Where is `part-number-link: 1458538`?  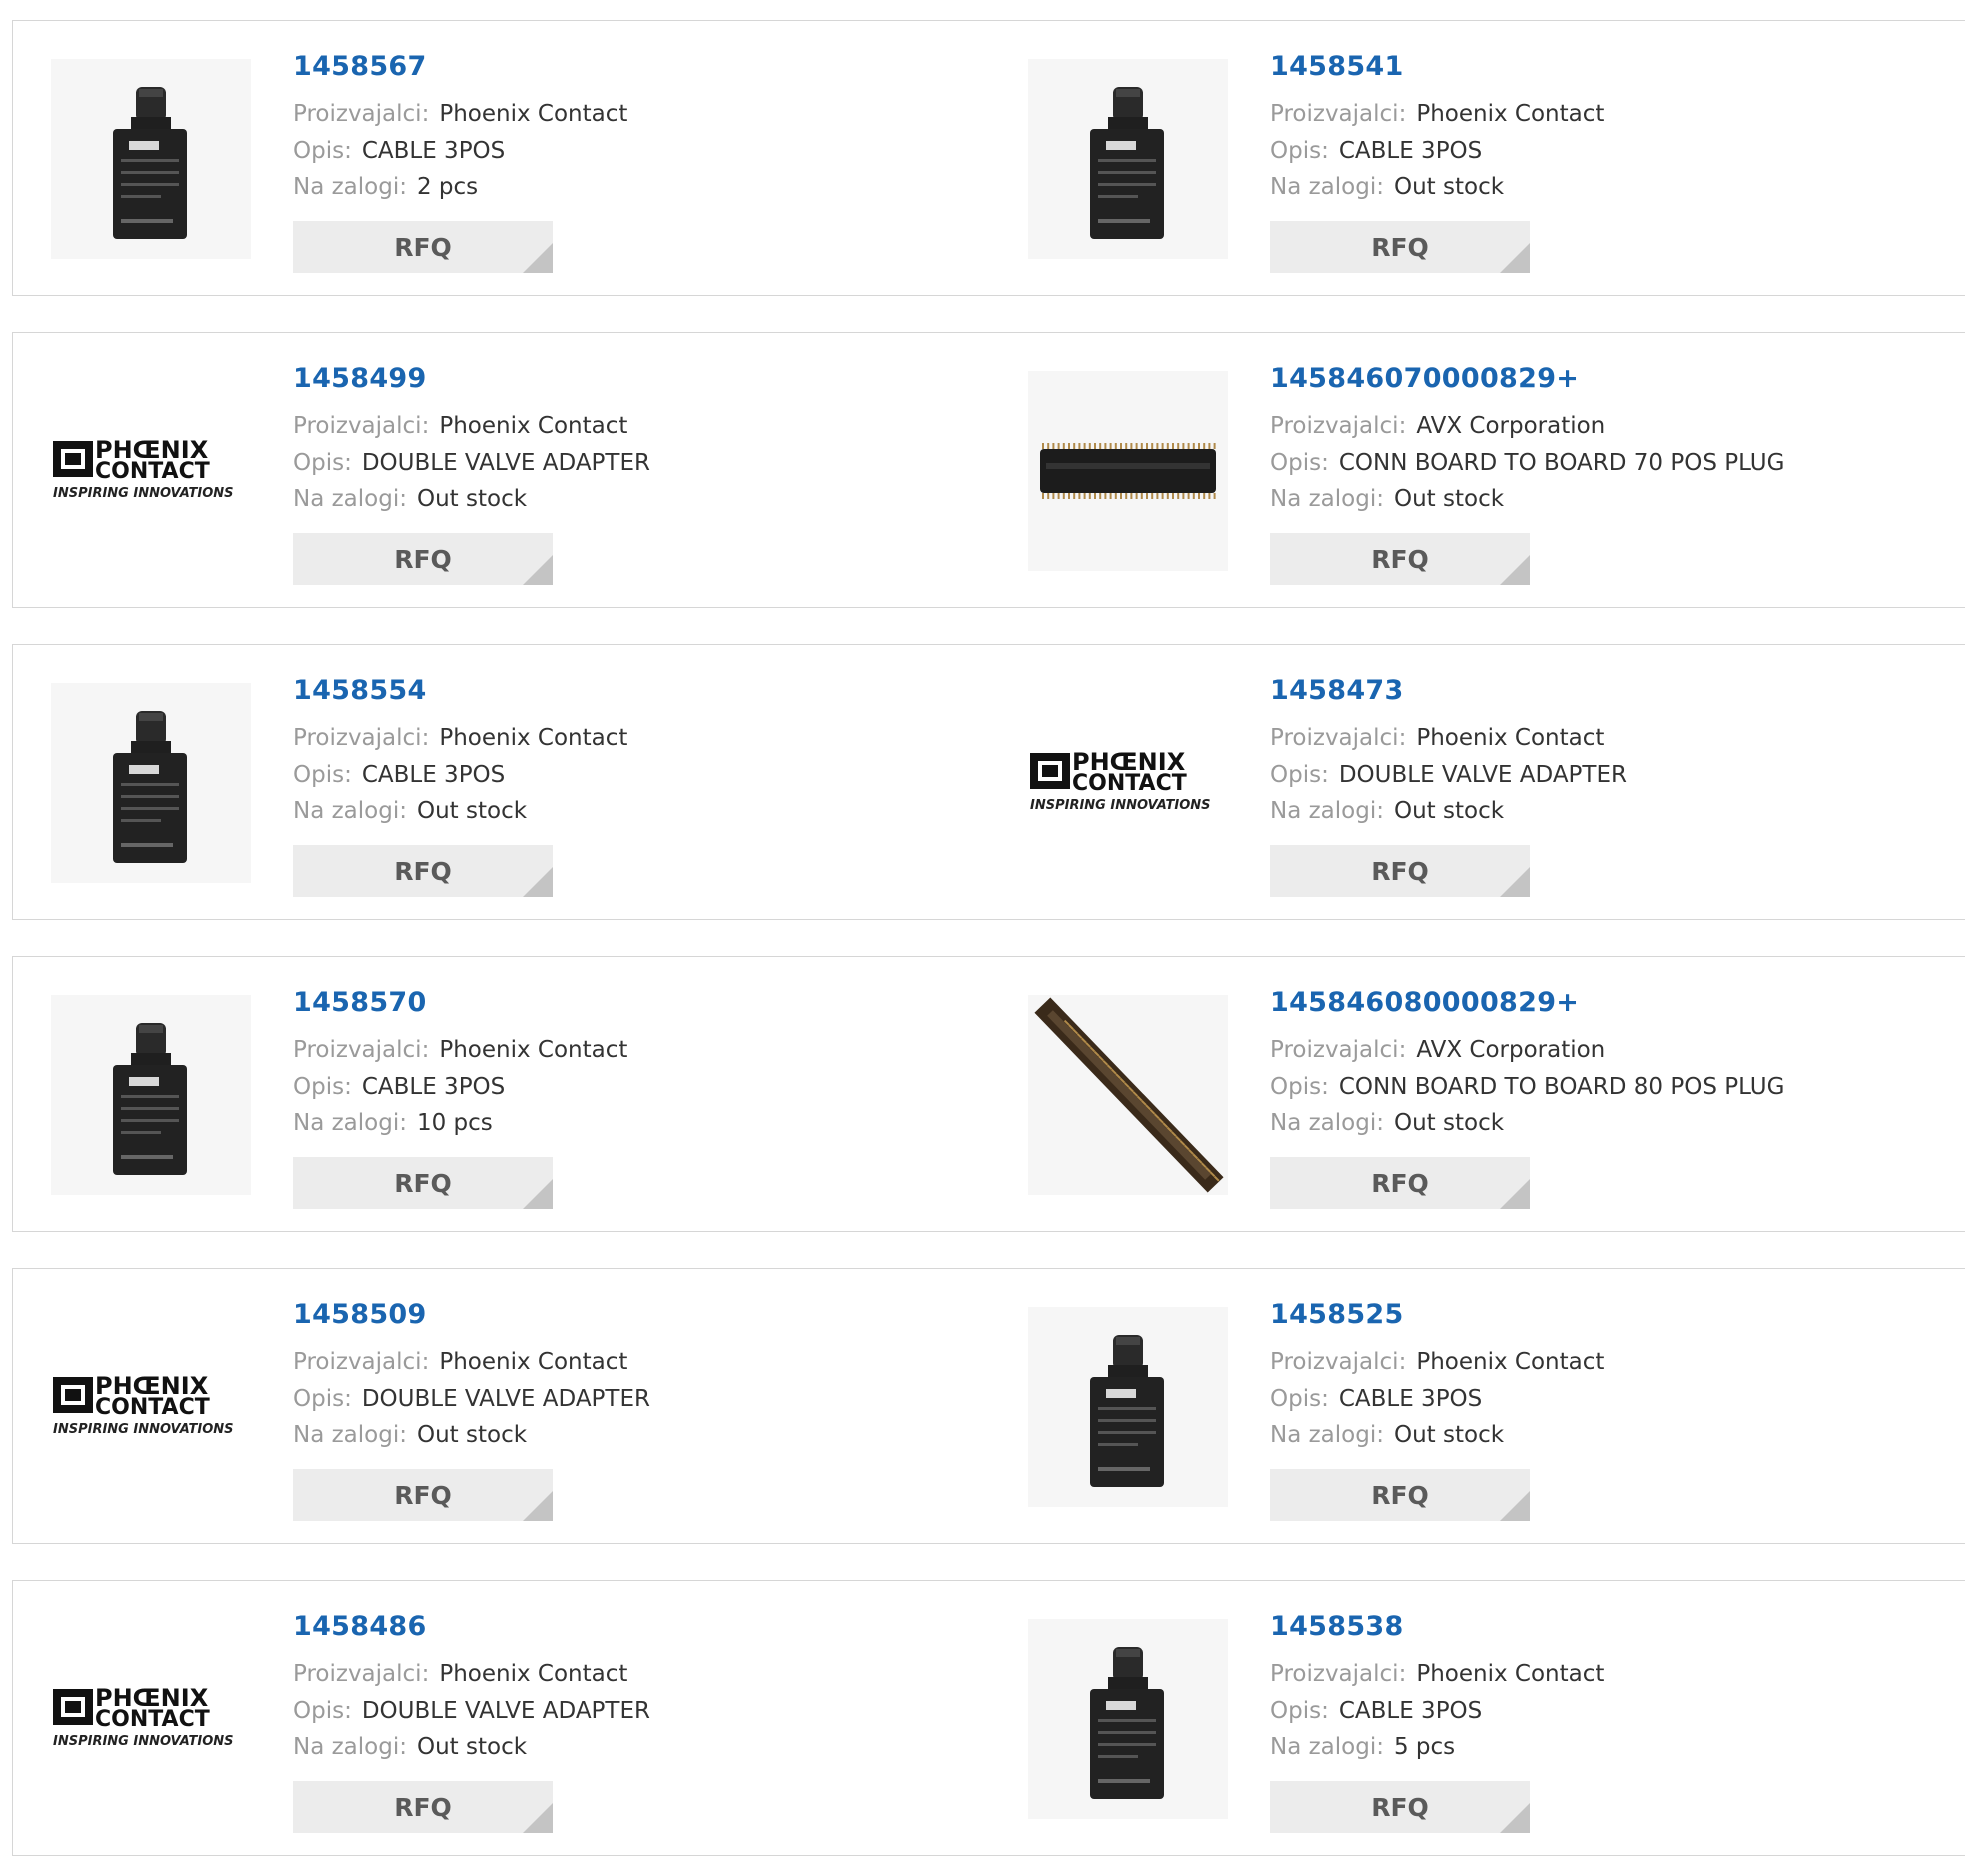 part-number-link: 1458538 is located at coordinates (1337, 1626).